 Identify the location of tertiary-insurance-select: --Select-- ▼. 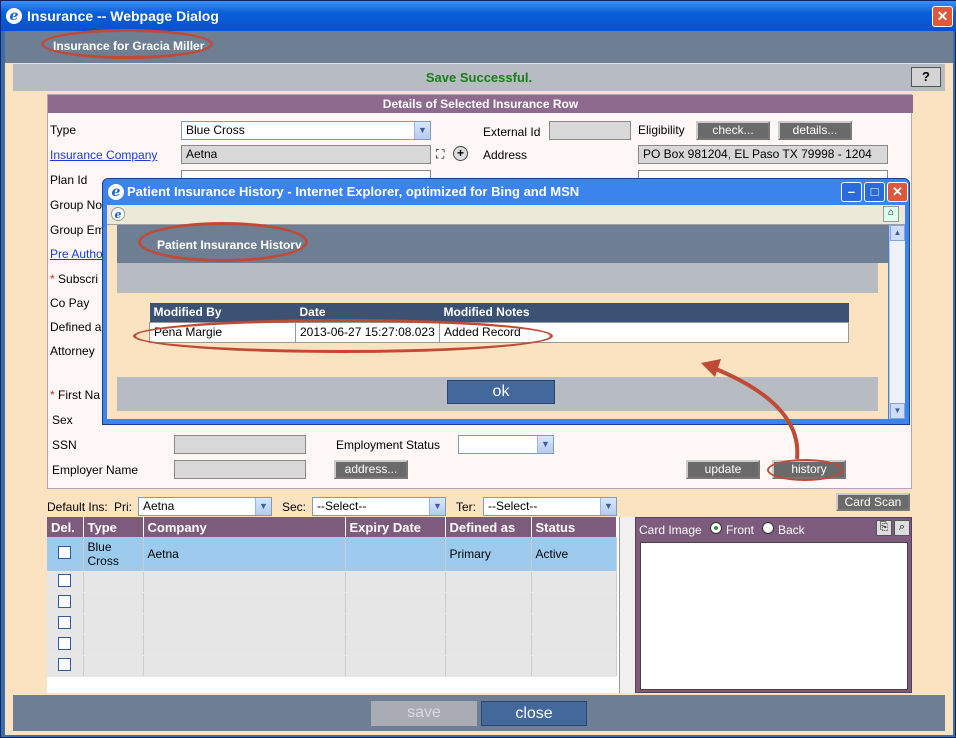
(550, 506).